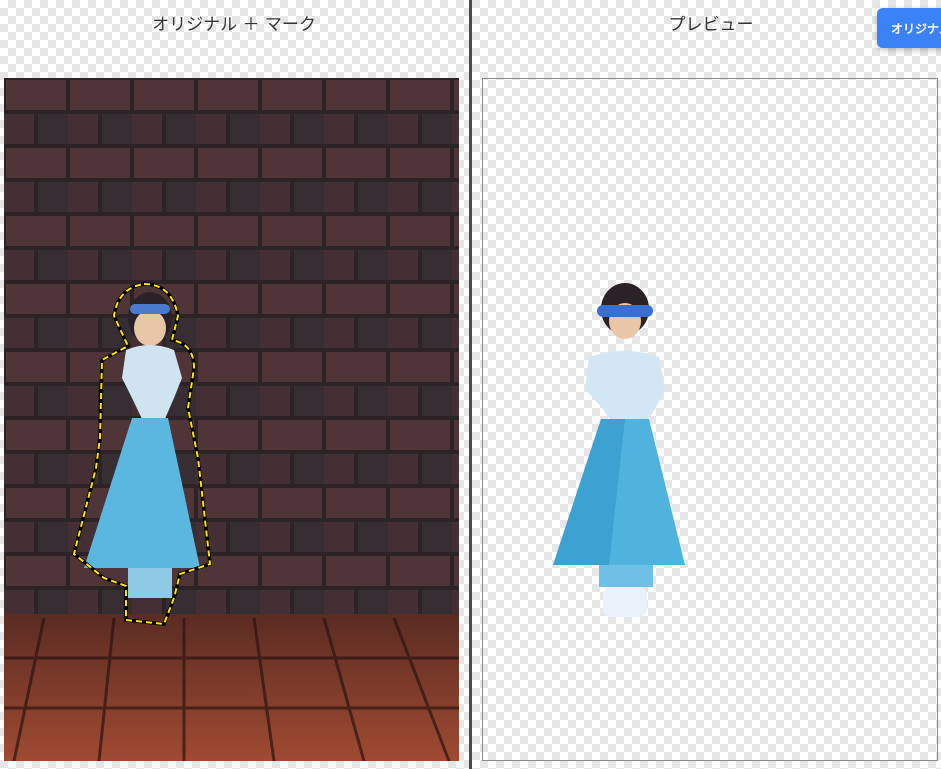 The width and height of the screenshot is (941, 769). Describe the element at coordinates (234, 25) in the screenshot. I see `pane-title-original: オリジナル ＋ マーク` at that location.